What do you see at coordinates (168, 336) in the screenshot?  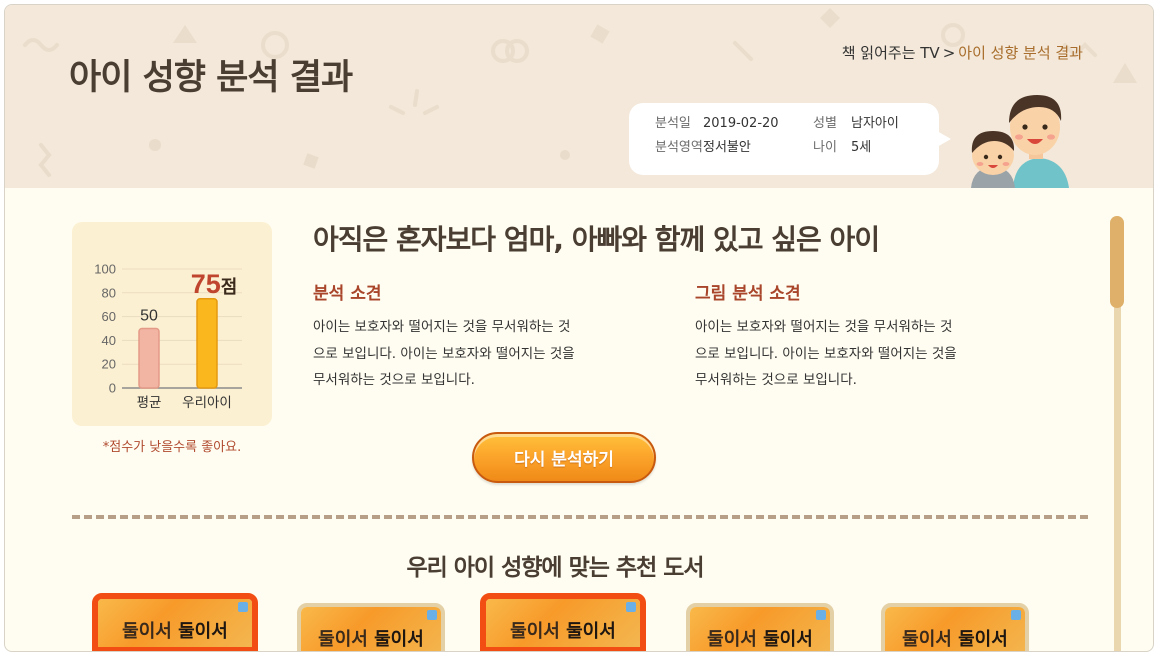 I see `score-bar-chart: 0 20 40 60 80 100 평균 우리아이 50 75점` at bounding box center [168, 336].